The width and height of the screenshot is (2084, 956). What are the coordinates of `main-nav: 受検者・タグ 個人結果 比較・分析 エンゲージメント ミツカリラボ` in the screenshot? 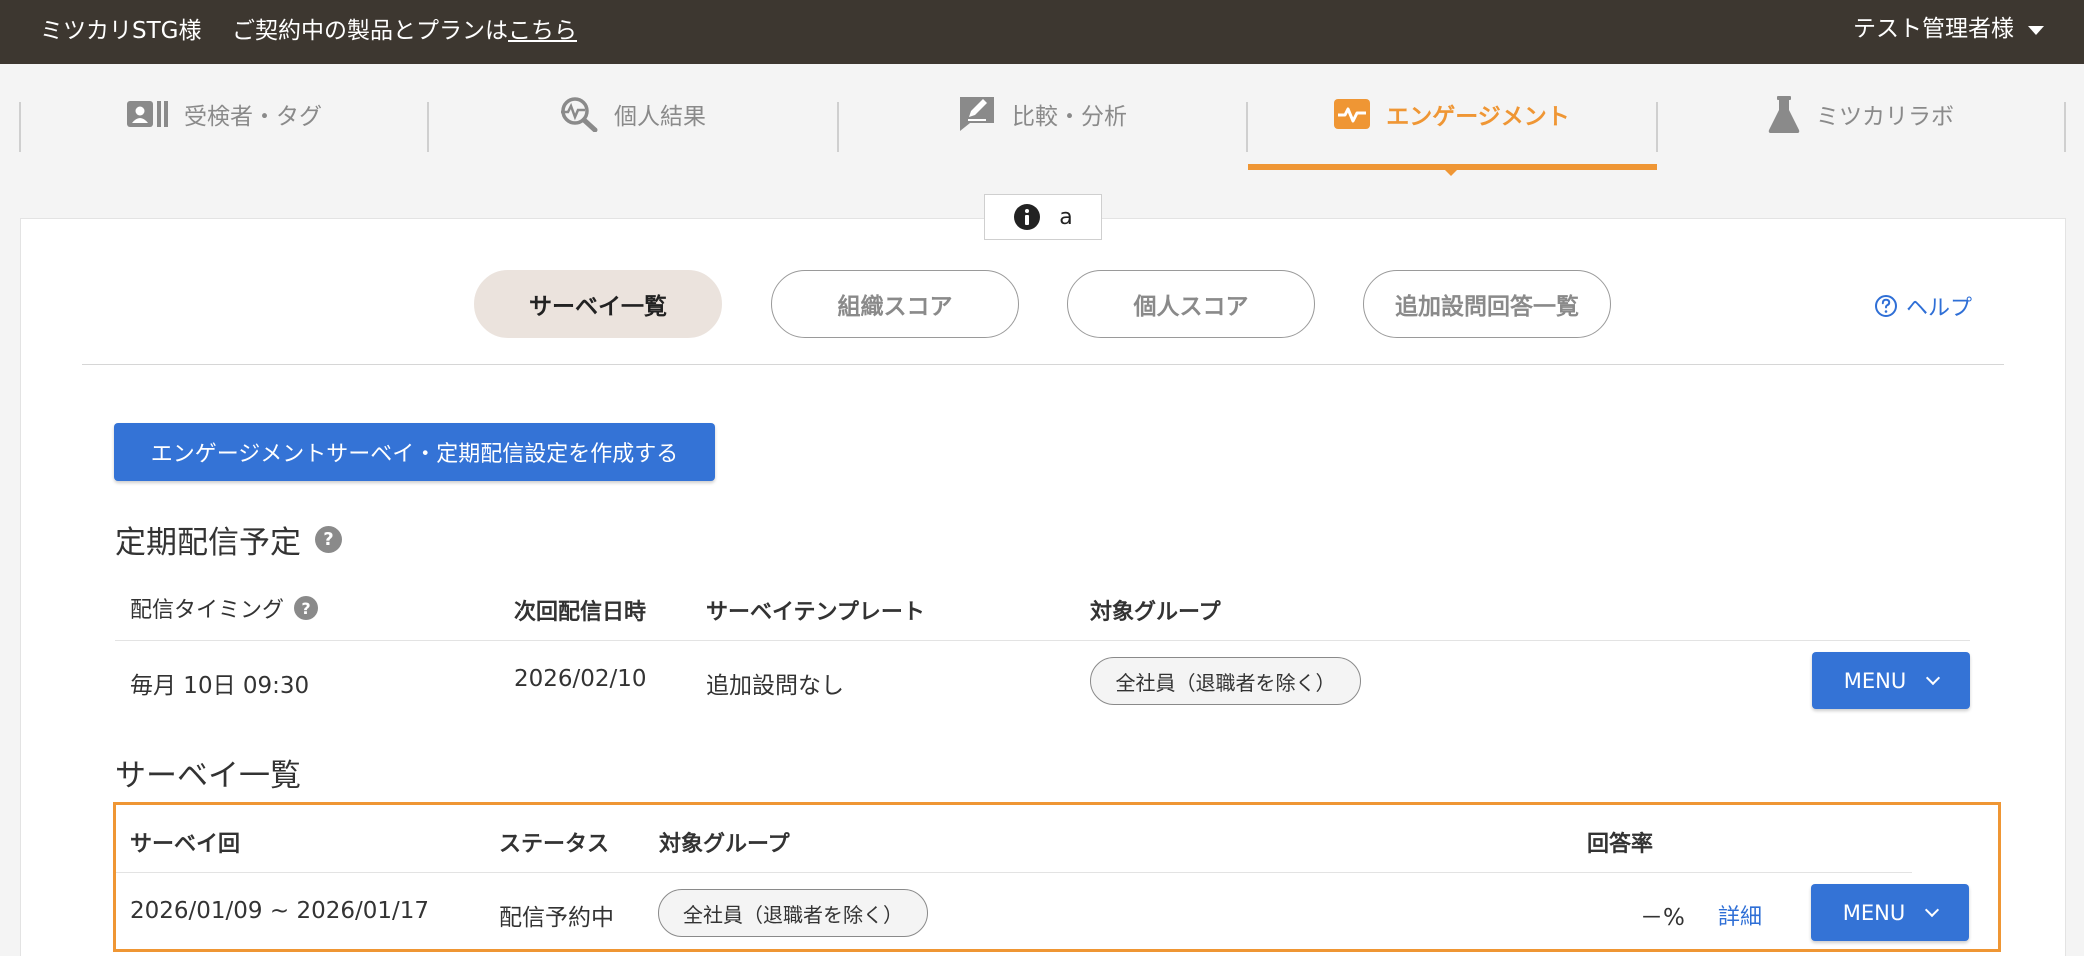 It's located at (1042, 120).